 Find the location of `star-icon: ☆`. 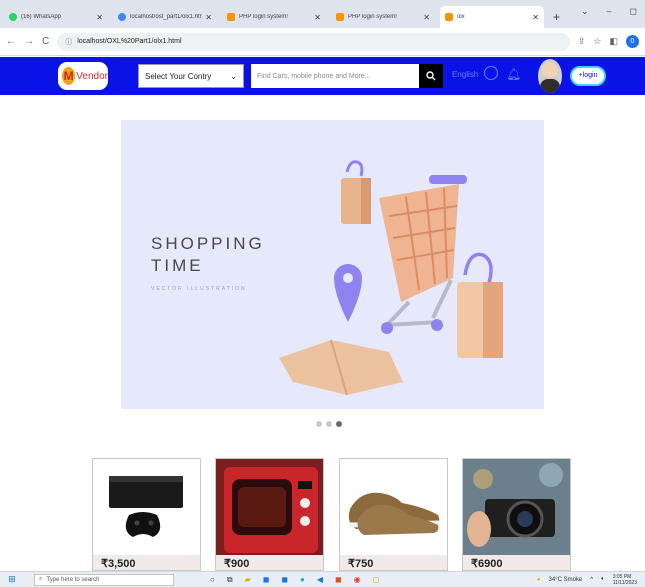

star-icon: ☆ is located at coordinates (597, 41).